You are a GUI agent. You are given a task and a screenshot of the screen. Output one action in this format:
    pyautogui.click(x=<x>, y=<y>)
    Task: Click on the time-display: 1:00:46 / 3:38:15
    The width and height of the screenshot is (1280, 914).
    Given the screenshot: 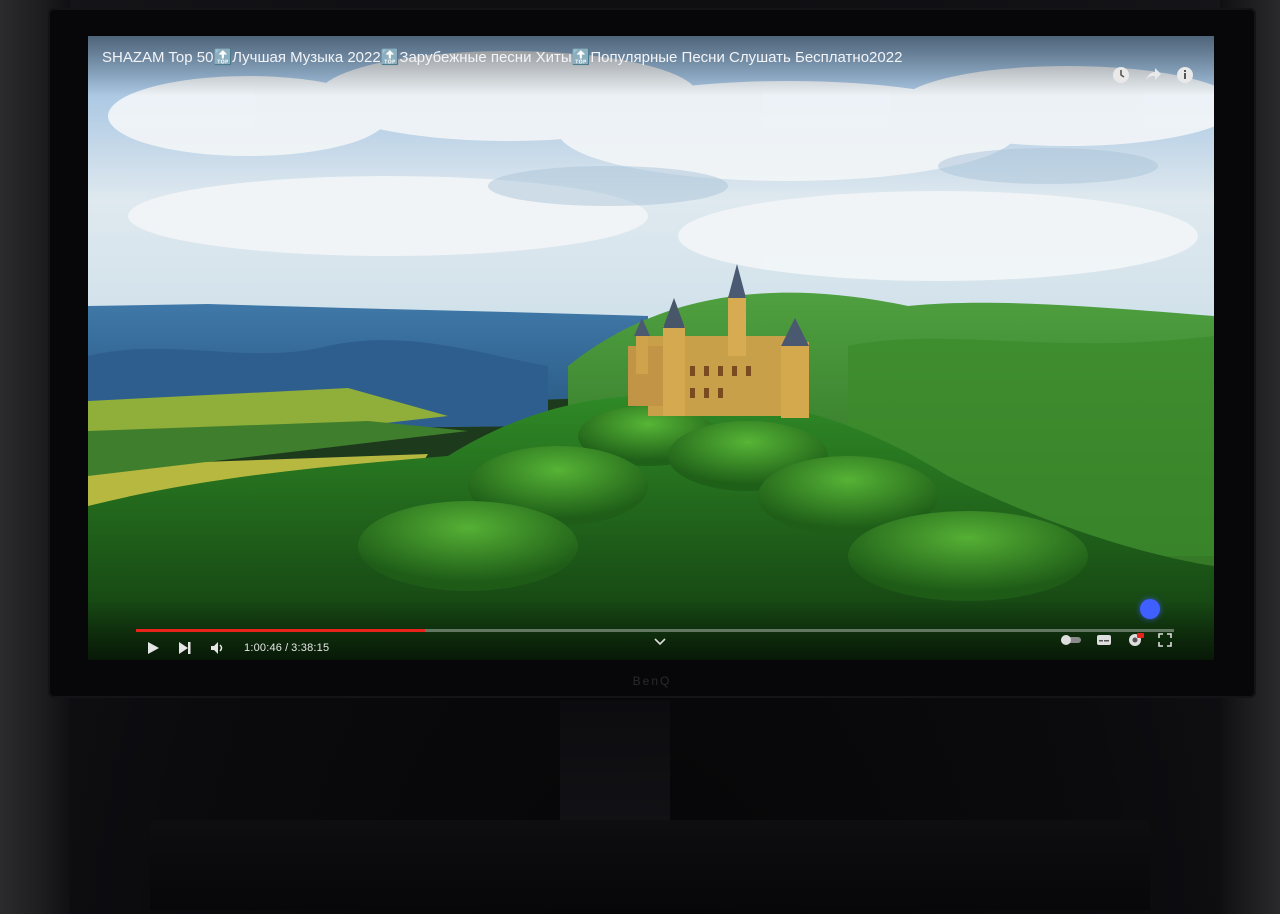 What is the action you would take?
    pyautogui.click(x=286, y=648)
    